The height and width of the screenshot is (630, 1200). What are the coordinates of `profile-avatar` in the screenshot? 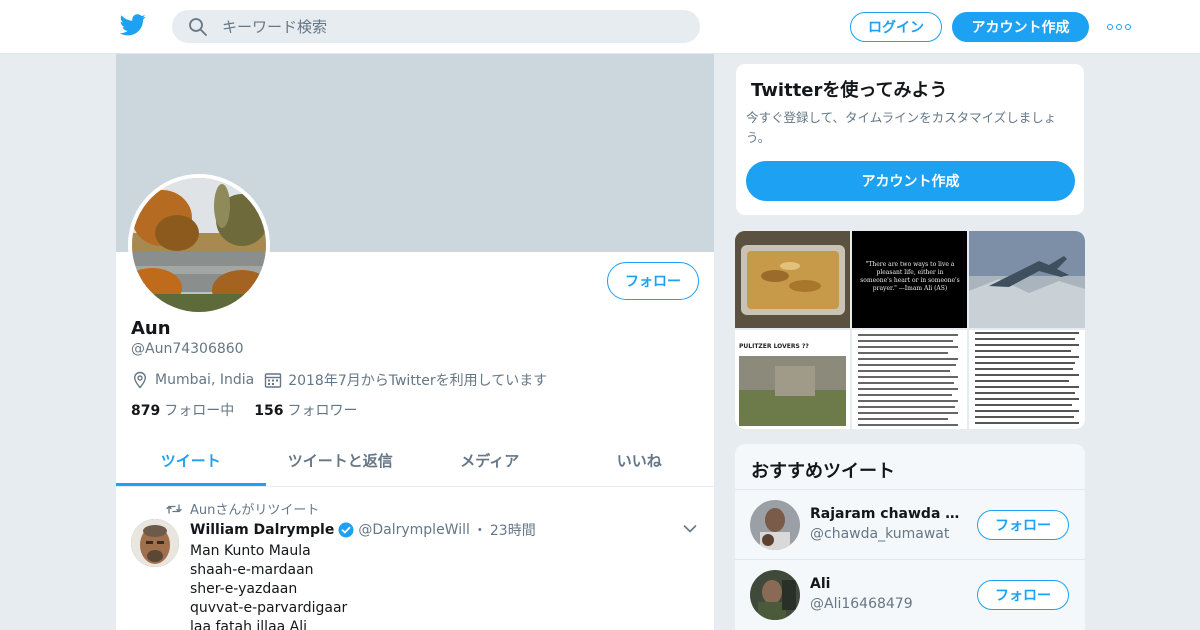 It's located at (199, 245).